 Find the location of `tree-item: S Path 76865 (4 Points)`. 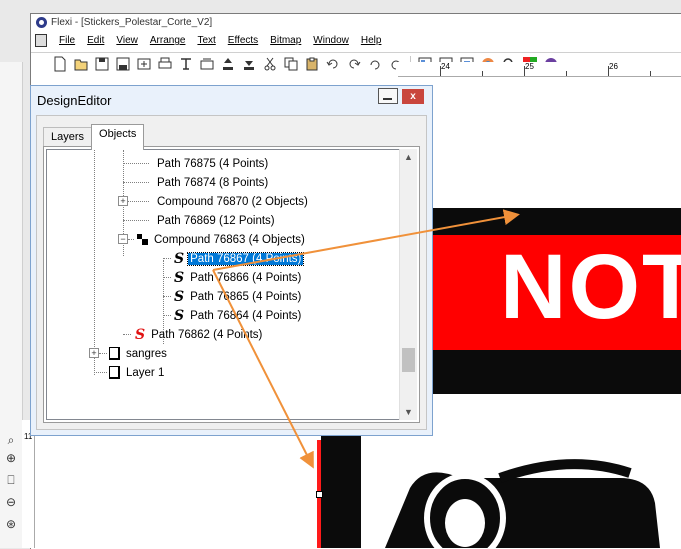

tree-item: S Path 76865 (4 Points) is located at coordinates (238, 296).